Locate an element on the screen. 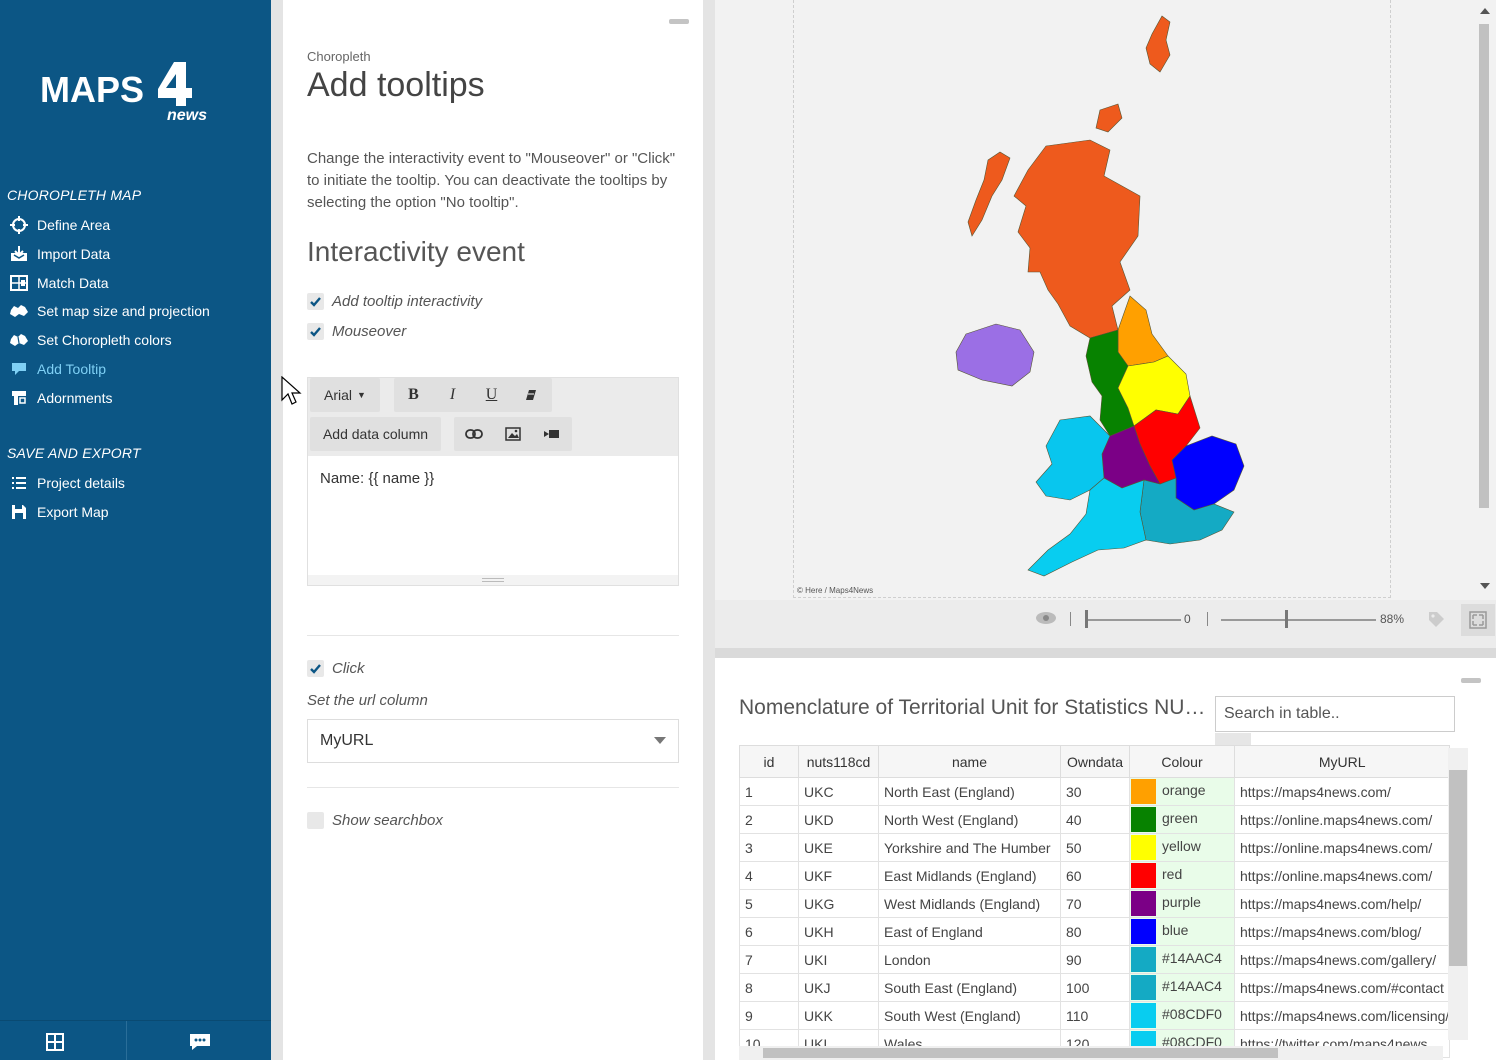  link-button is located at coordinates (473, 434).